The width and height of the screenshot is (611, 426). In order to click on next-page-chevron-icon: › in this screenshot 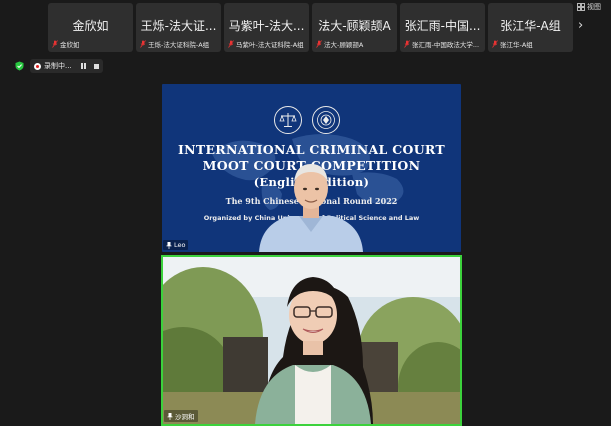, I will do `click(580, 25)`.